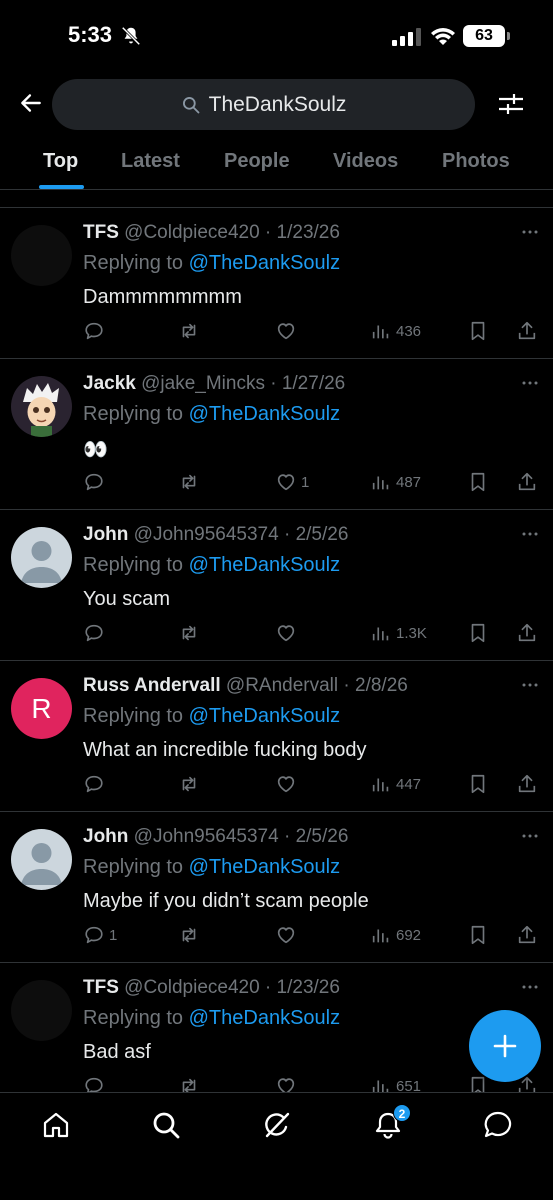 The width and height of the screenshot is (553, 1200). I want to click on author-handle-date: @RAndervall · 2/8/26, so click(316, 685).